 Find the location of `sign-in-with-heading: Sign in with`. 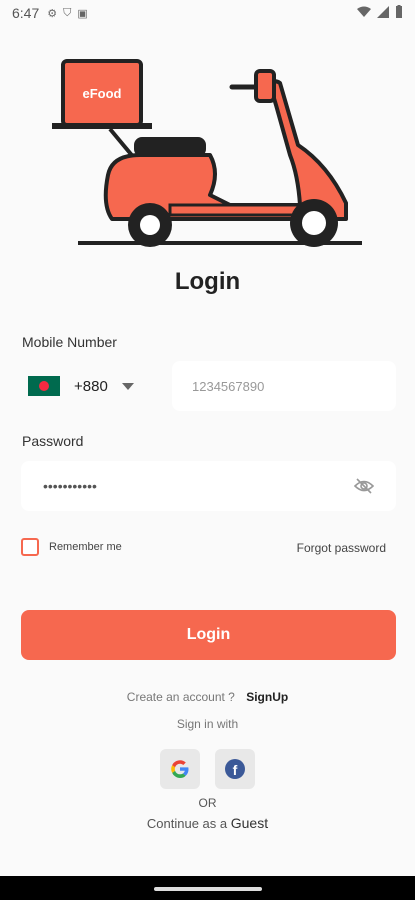

sign-in-with-heading: Sign in with is located at coordinates (207, 724).